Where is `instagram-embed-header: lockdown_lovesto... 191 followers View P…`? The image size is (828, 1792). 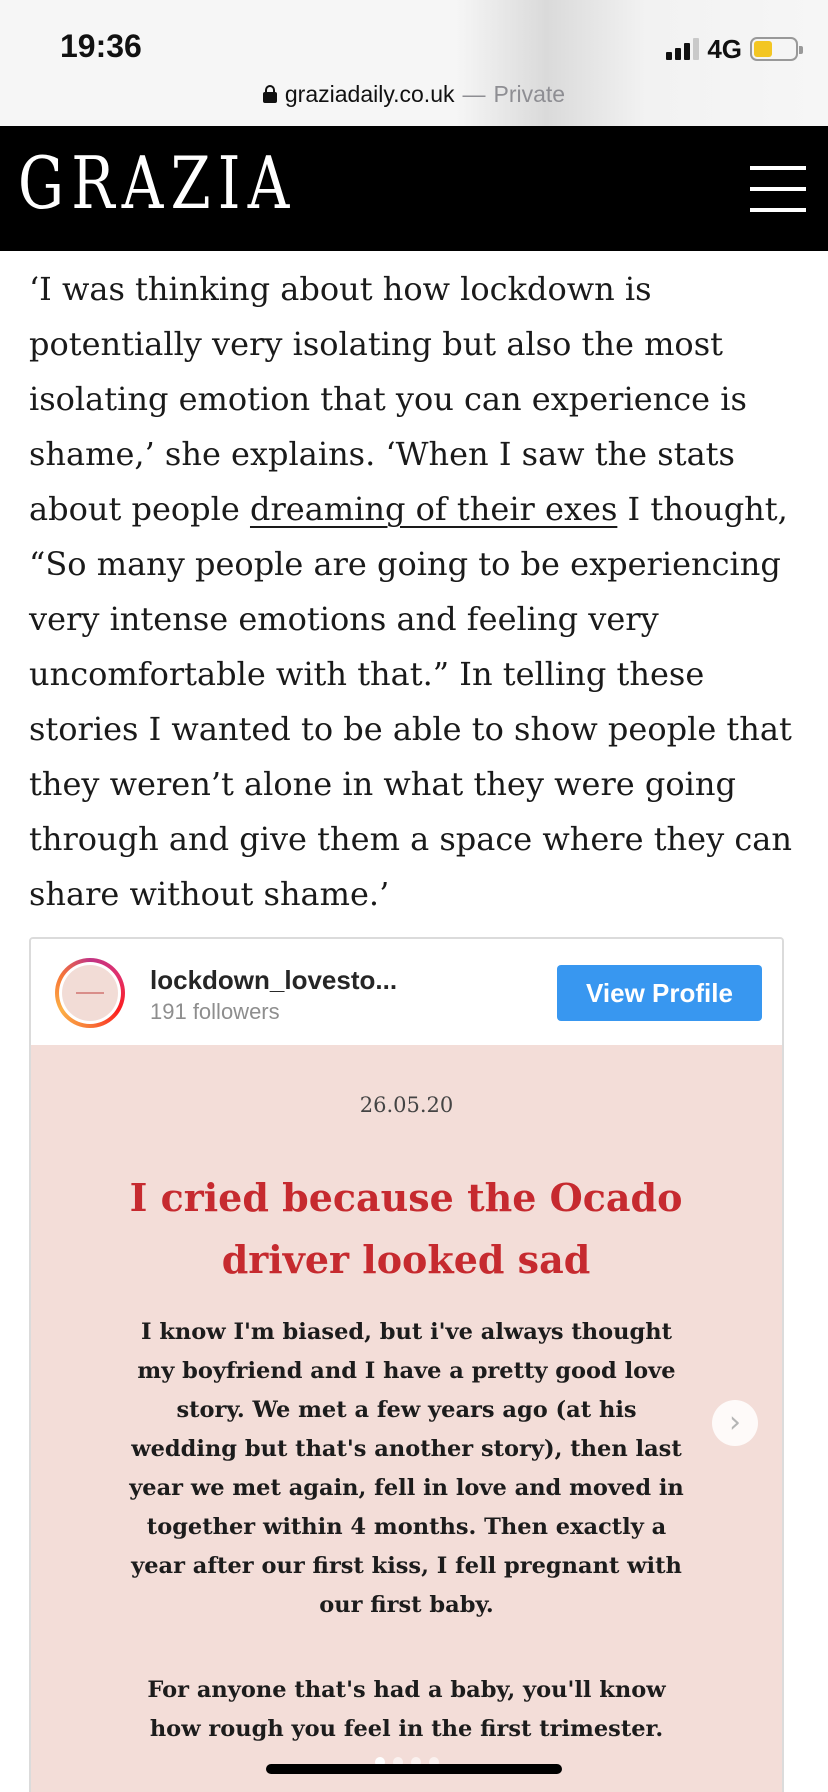
instagram-embed-header: lockdown_lovesto... 191 followers View P… is located at coordinates (406, 992).